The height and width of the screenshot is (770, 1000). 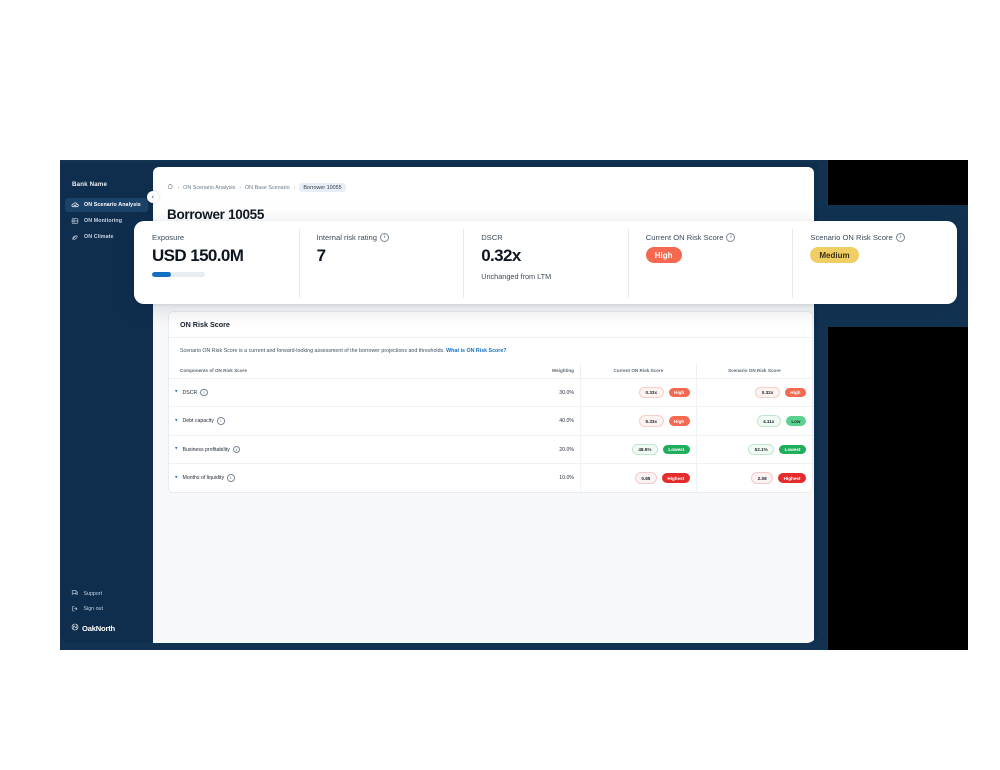 What do you see at coordinates (206, 449) in the screenshot?
I see `component-label: Business profitability` at bounding box center [206, 449].